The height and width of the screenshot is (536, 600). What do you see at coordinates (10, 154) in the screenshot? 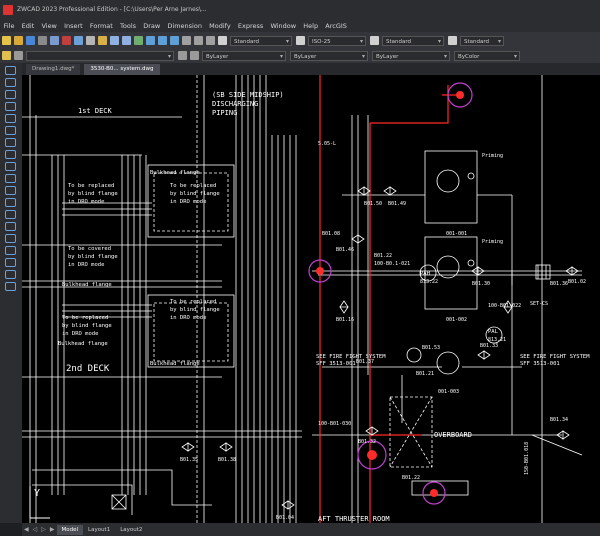
I see `revcloud-tool-icon` at bounding box center [10, 154].